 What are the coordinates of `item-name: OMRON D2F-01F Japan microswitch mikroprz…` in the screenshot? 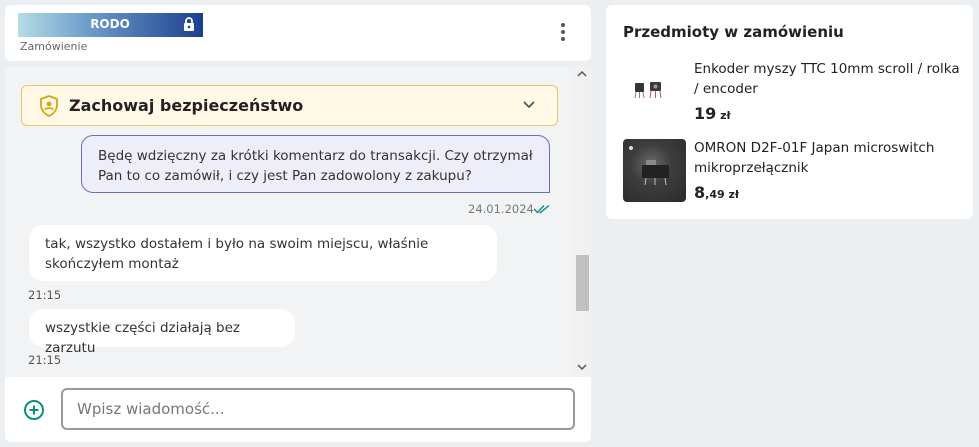 It's located at (814, 158).